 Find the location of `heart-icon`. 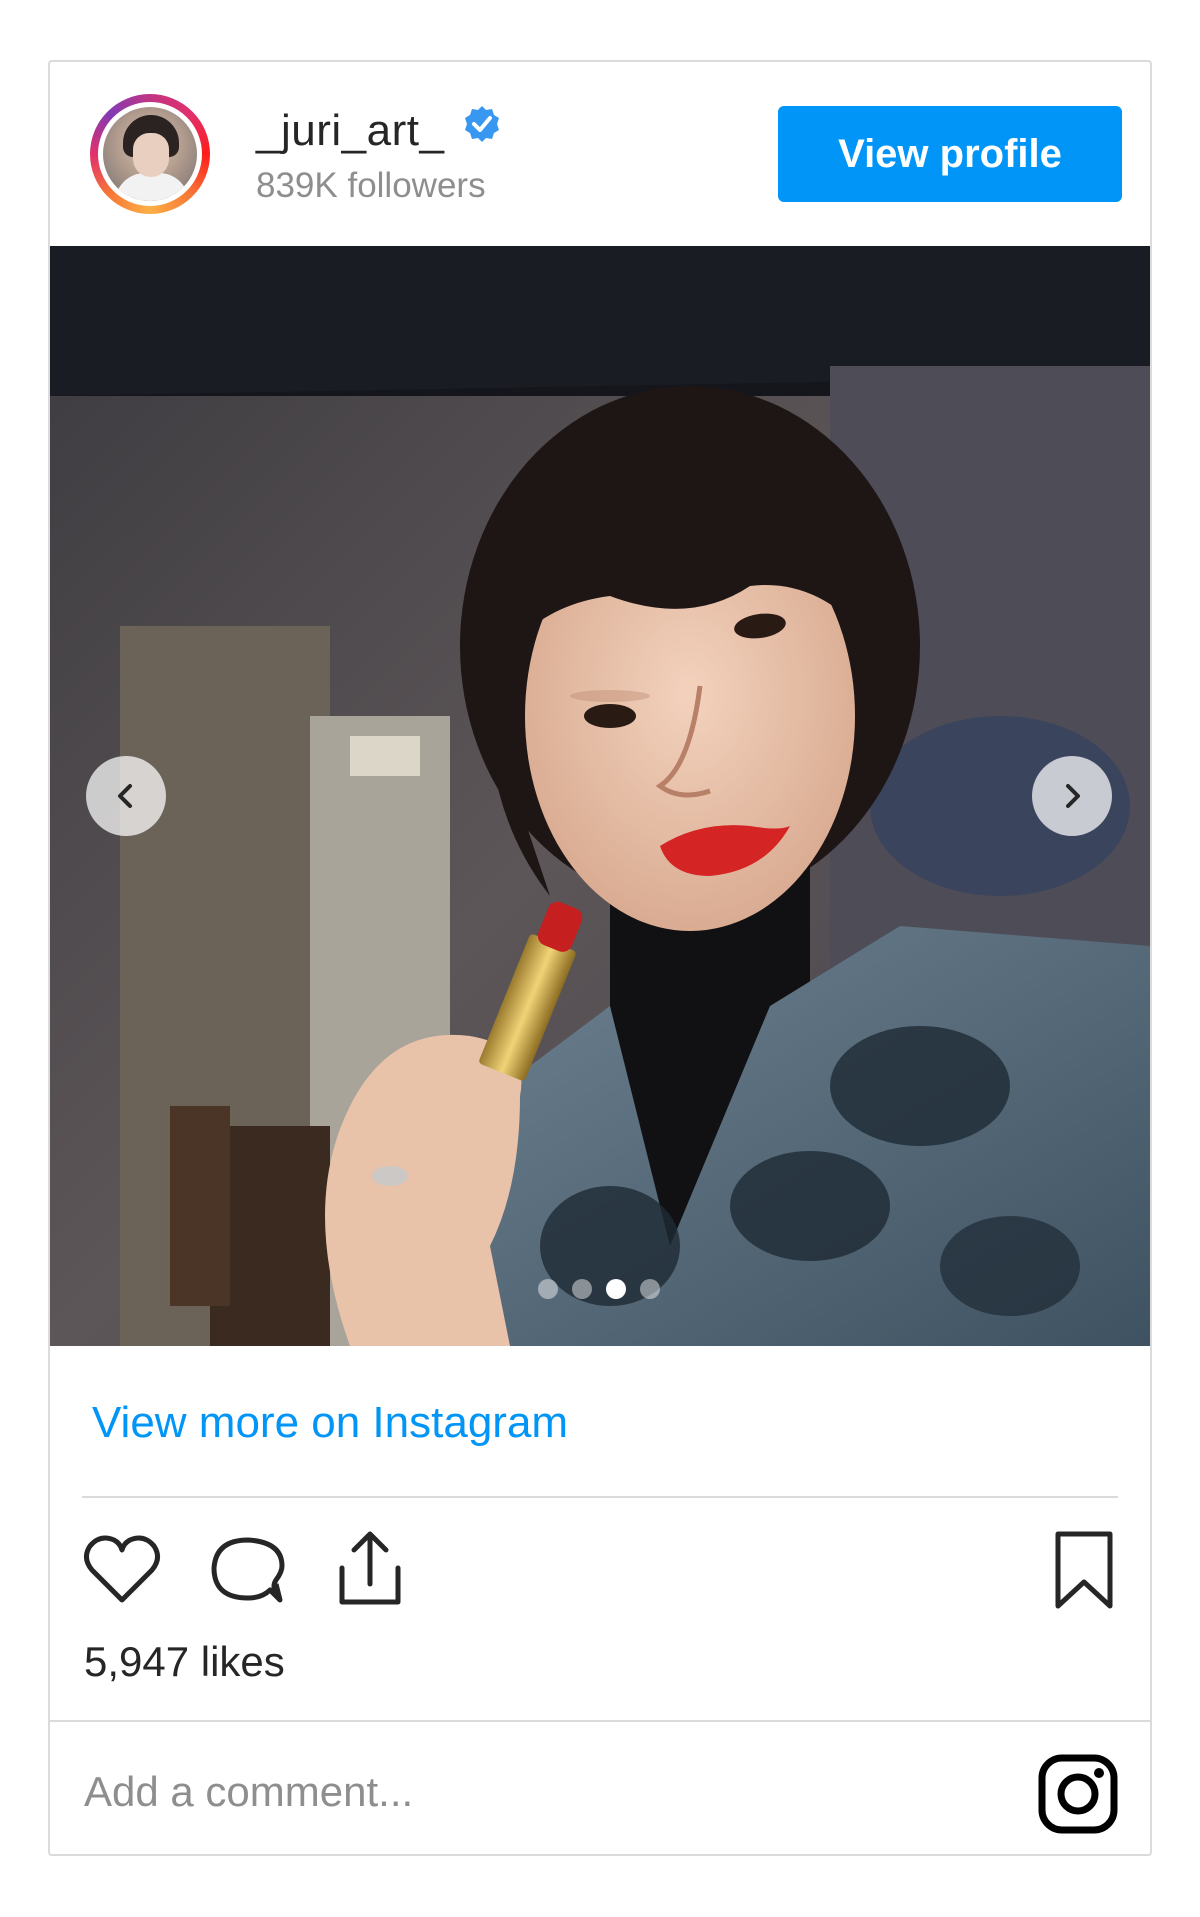

heart-icon is located at coordinates (122, 1570).